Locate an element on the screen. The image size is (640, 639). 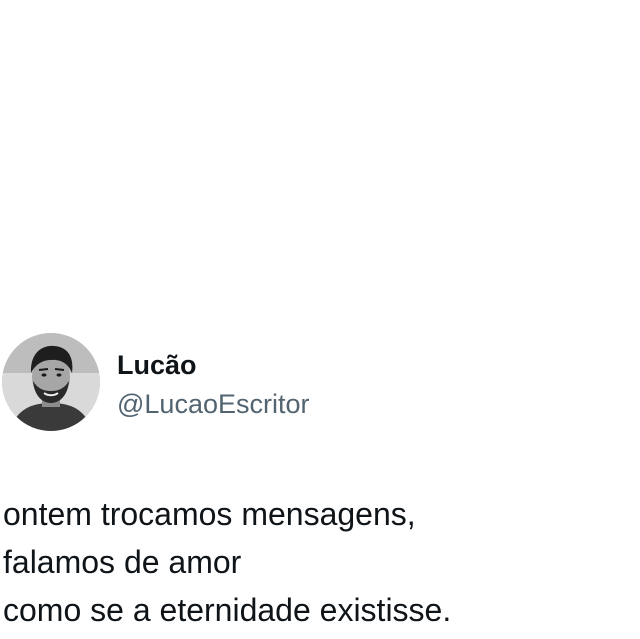
author-display-name: Lucão is located at coordinates (157, 365).